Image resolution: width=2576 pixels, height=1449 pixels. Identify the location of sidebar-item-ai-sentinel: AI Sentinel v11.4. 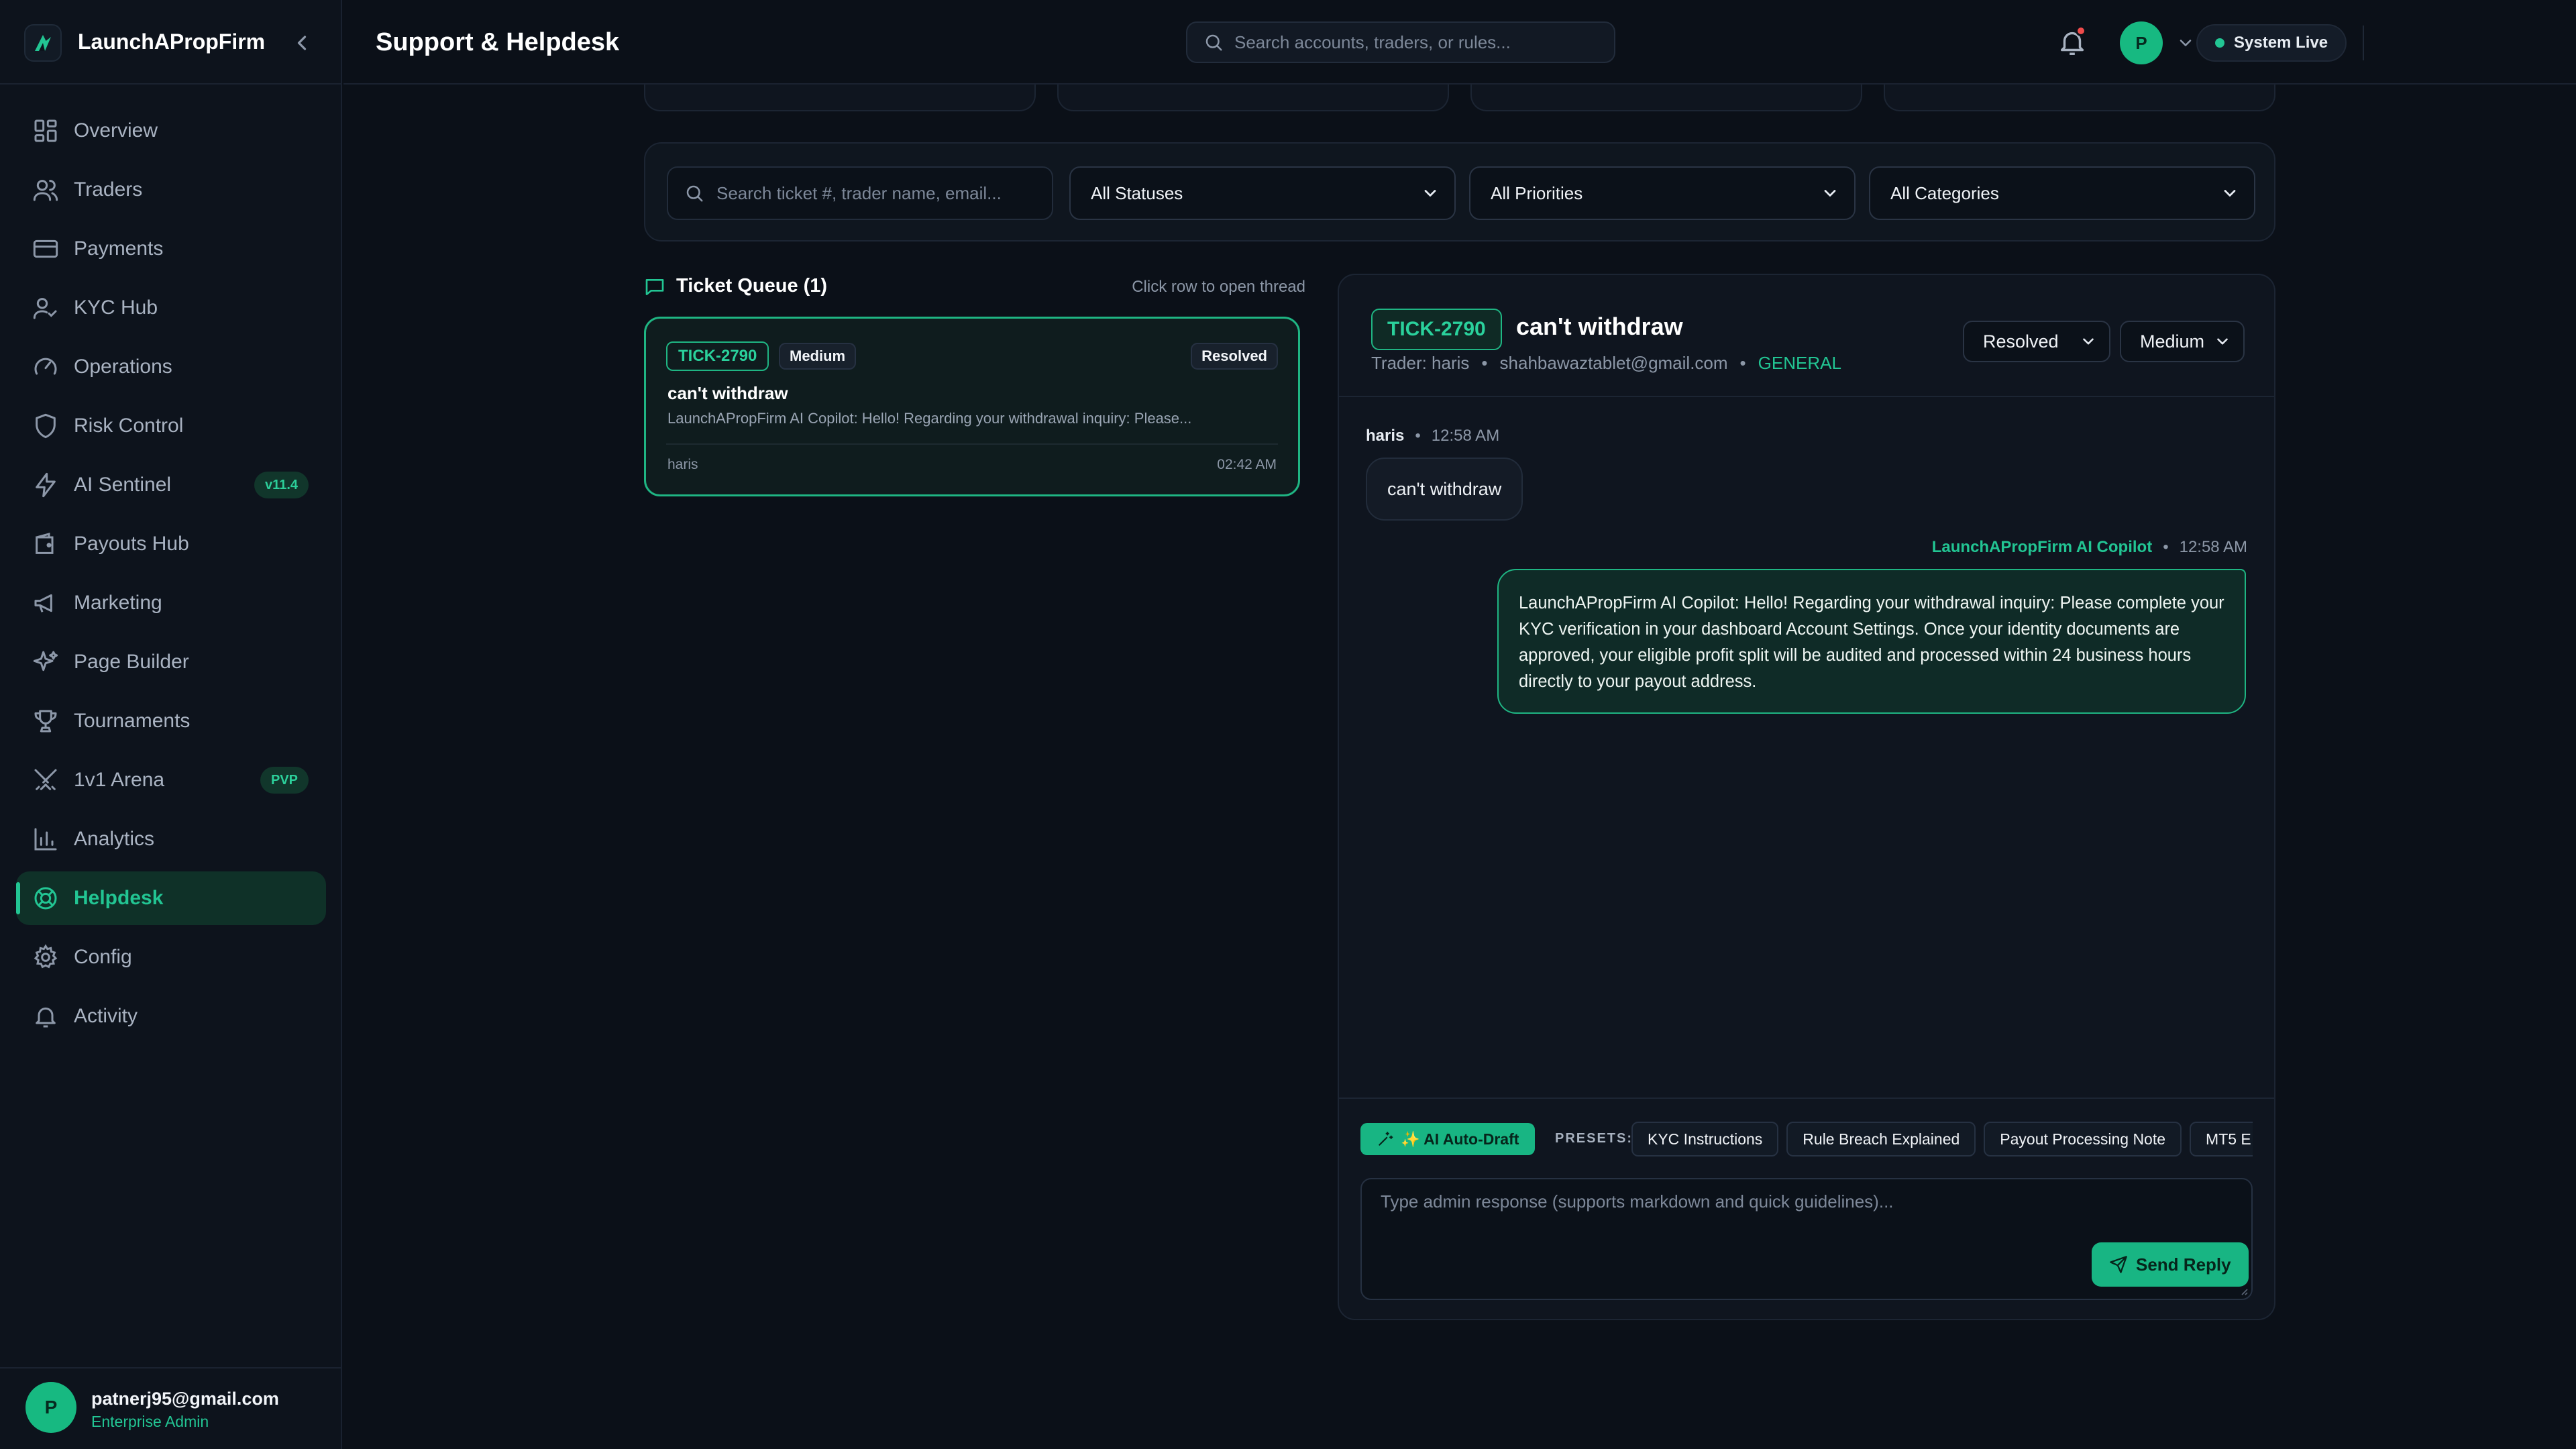
(171, 485).